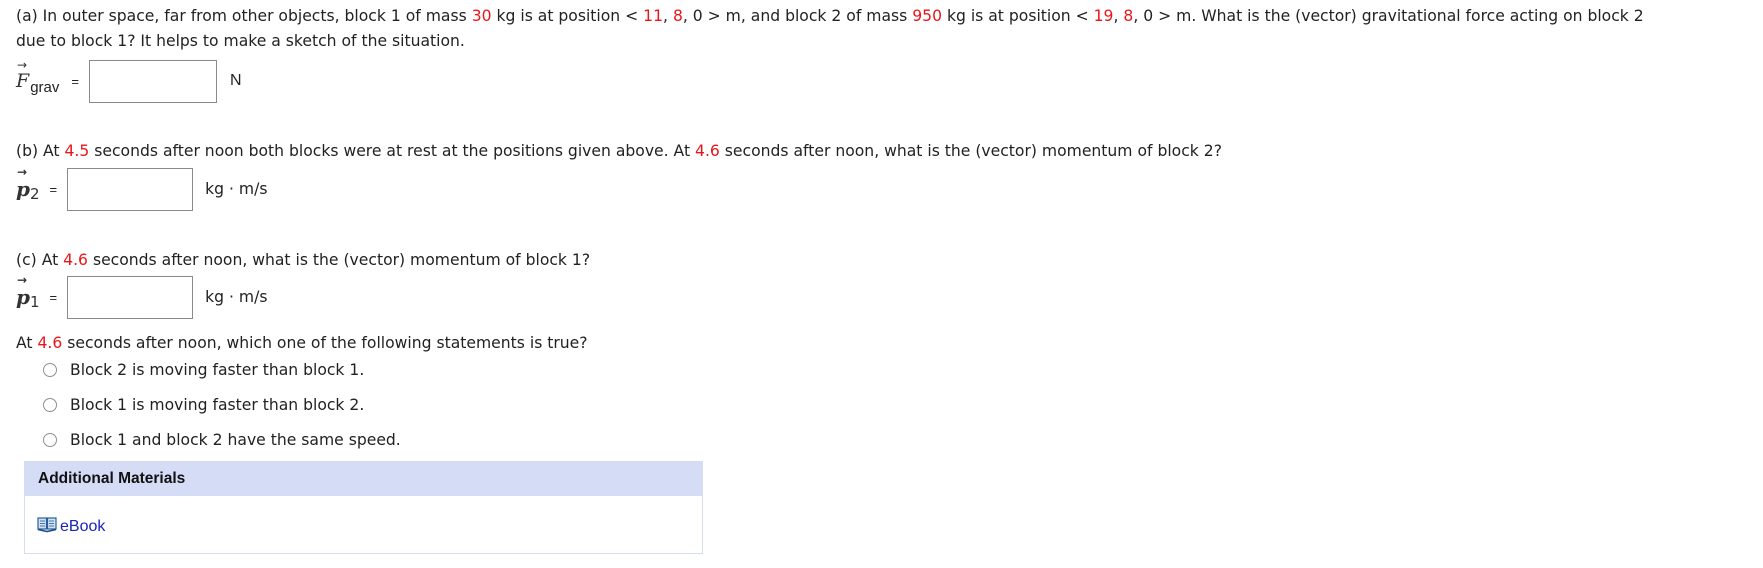 This screenshot has height=568, width=1763. What do you see at coordinates (235, 440) in the screenshot?
I see `radio-option-label: Block 1 and block 2 have the same speed.` at bounding box center [235, 440].